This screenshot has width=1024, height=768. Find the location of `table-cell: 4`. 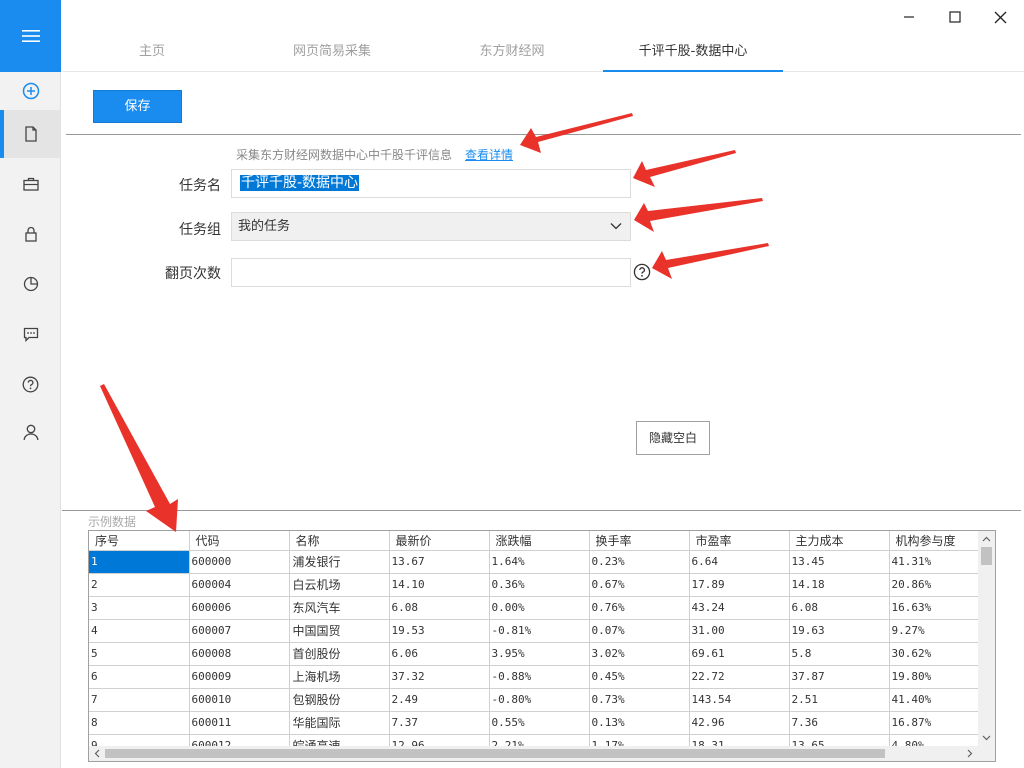

table-cell: 4 is located at coordinates (139, 631).